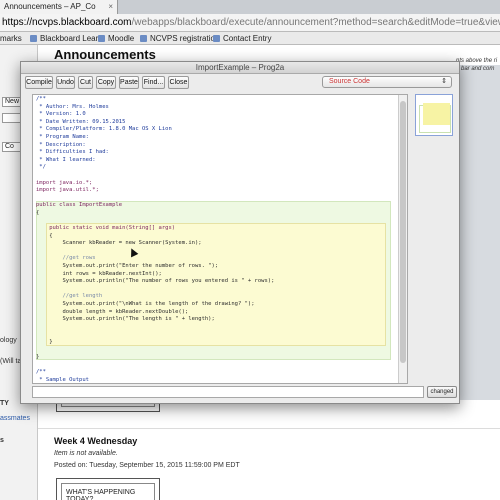 Image resolution: width=500 pixels, height=500 pixels. I want to click on page-title: Announcements, so click(105, 54).